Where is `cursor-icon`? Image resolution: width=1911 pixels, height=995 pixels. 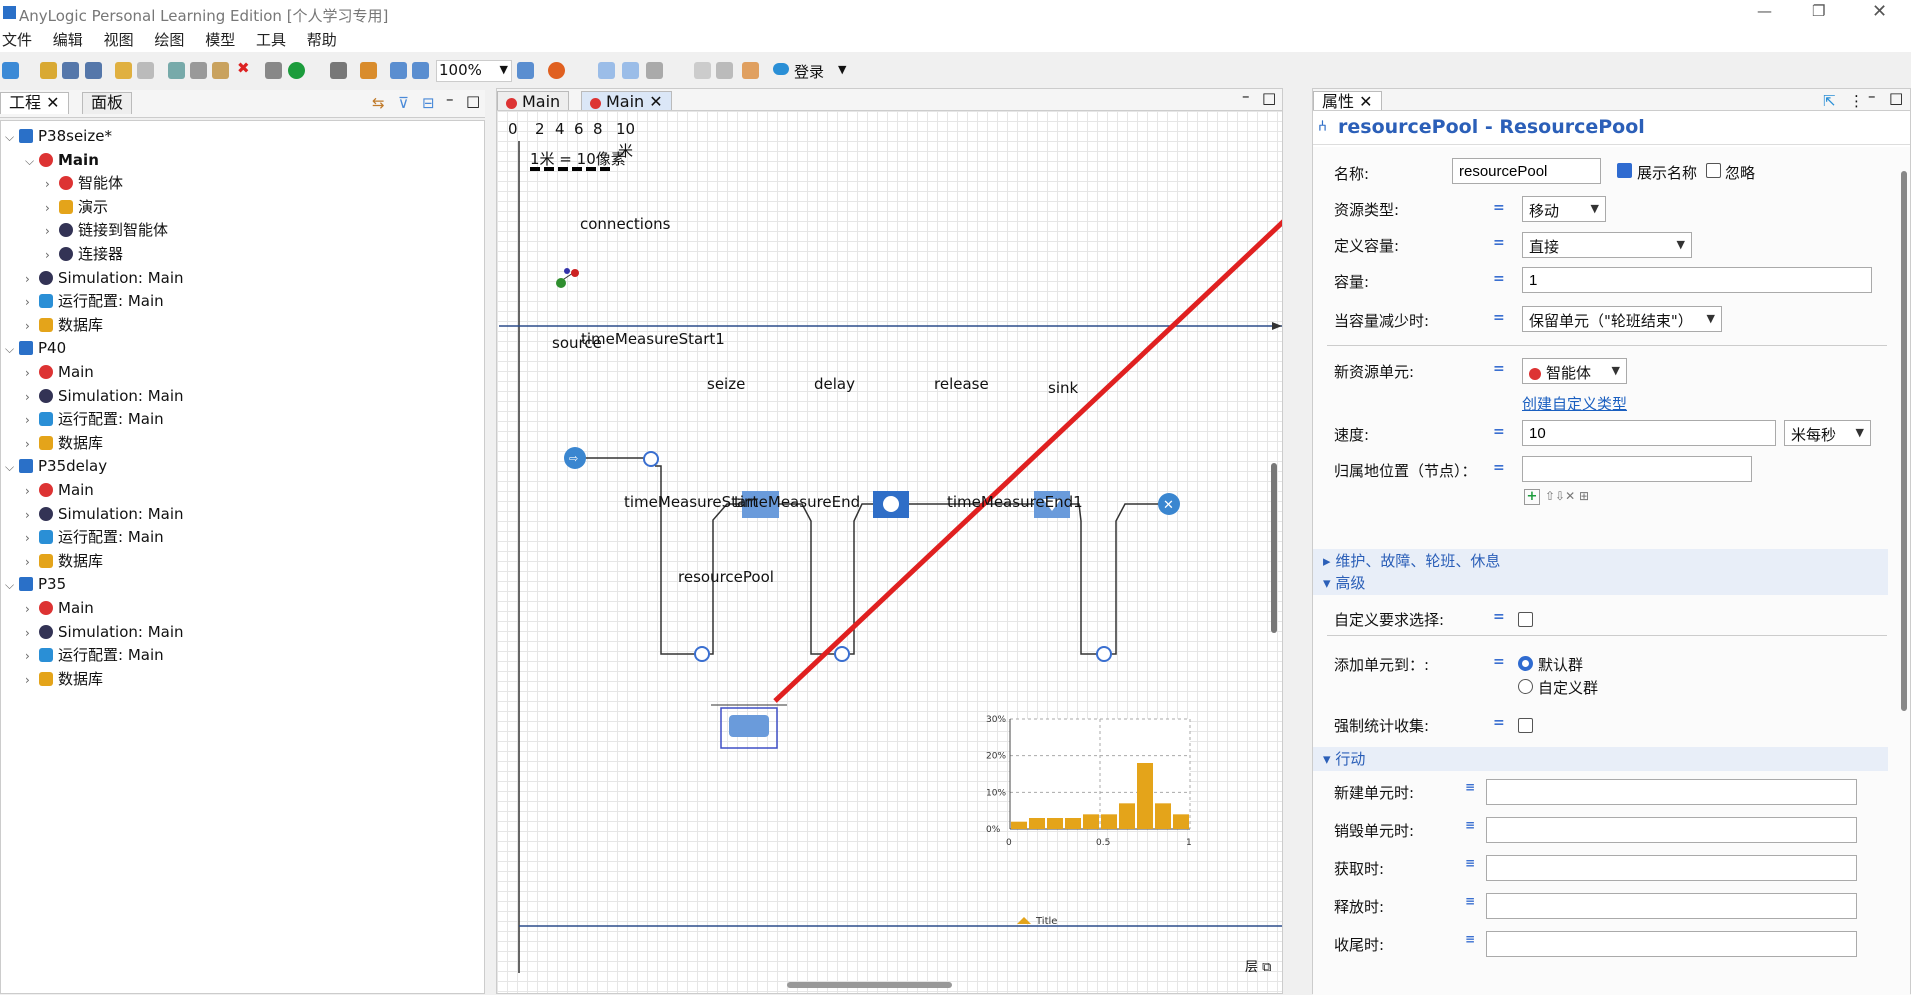
cursor-icon is located at coordinates (702, 70).